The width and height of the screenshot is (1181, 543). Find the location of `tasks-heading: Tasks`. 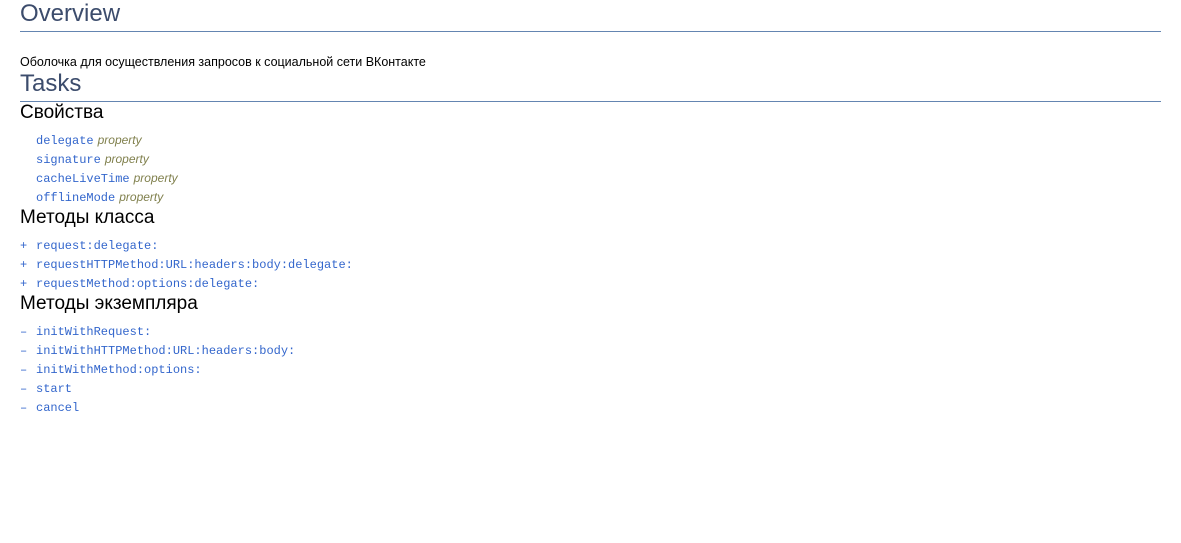

tasks-heading: Tasks is located at coordinates (590, 86).